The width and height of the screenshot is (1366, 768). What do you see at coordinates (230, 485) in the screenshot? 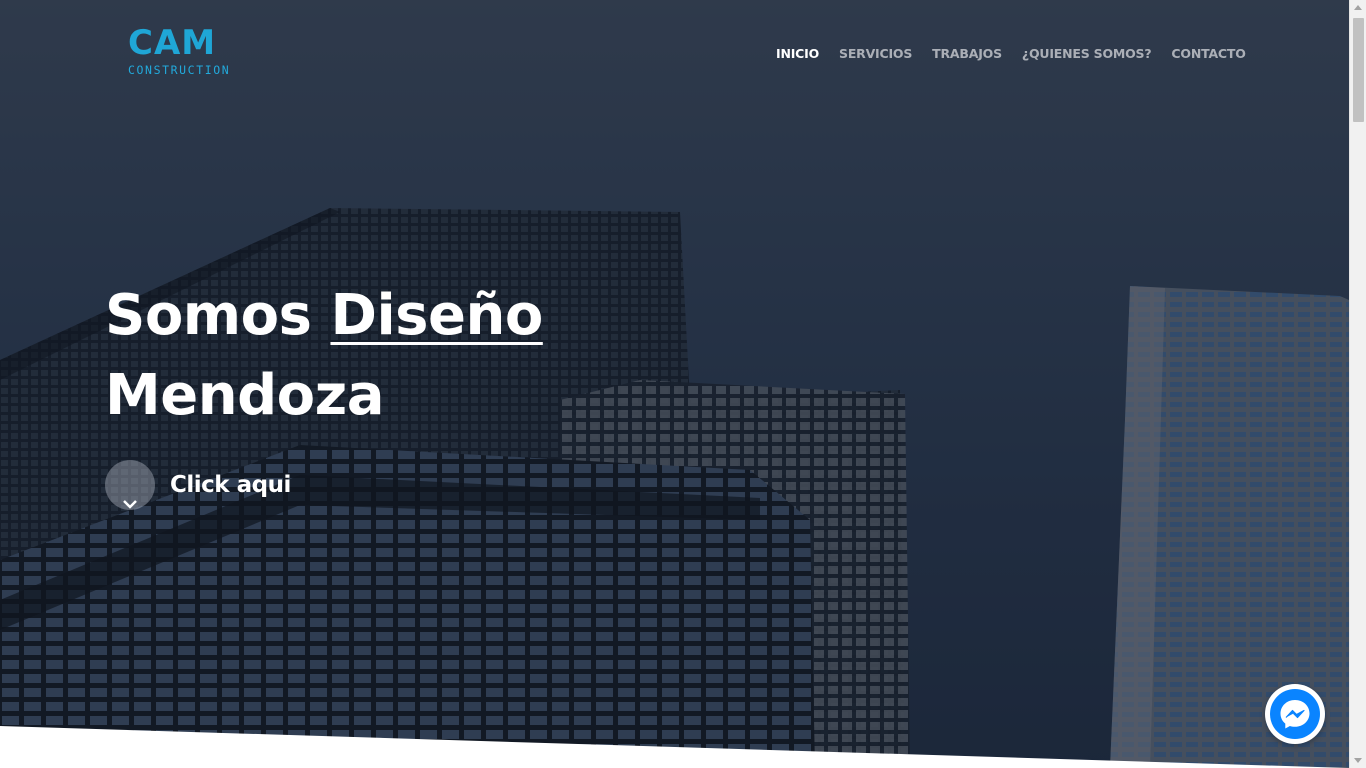
I see `cta-label: Click aqui` at bounding box center [230, 485].